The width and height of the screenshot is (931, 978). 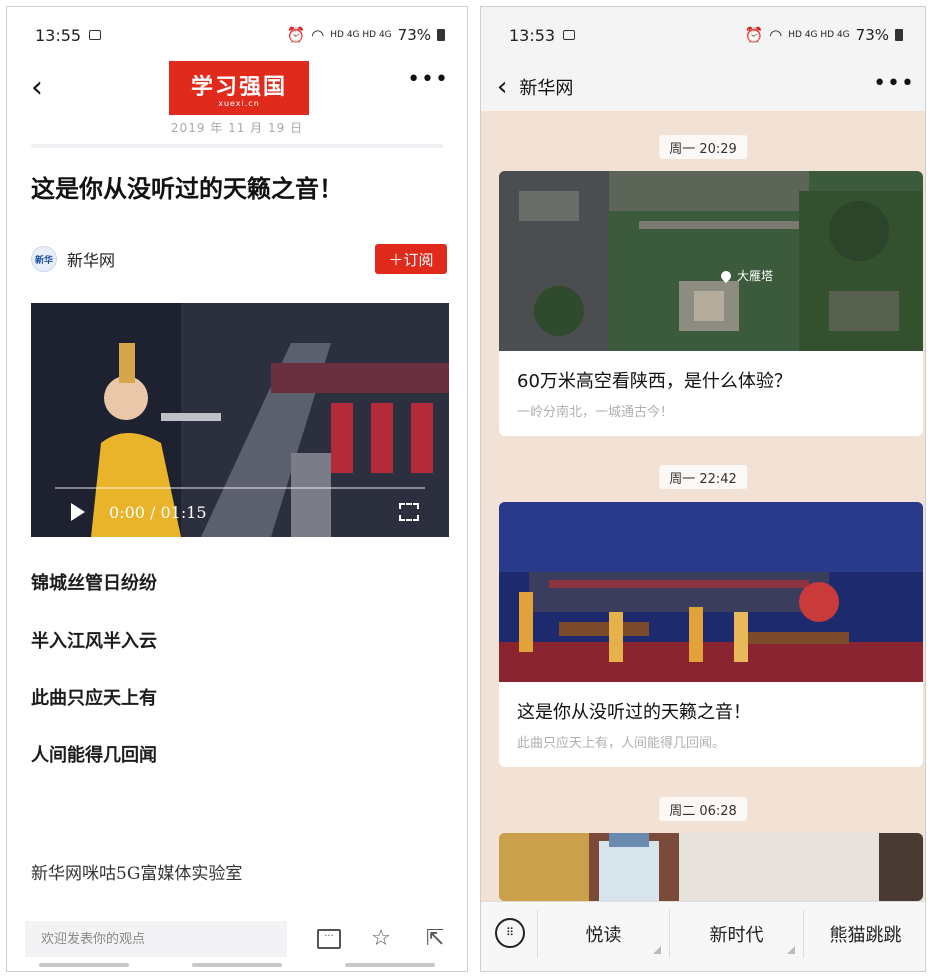 I want to click on top-bar: ‹ 学习强国 xuexi.cn •••, so click(x=237, y=90).